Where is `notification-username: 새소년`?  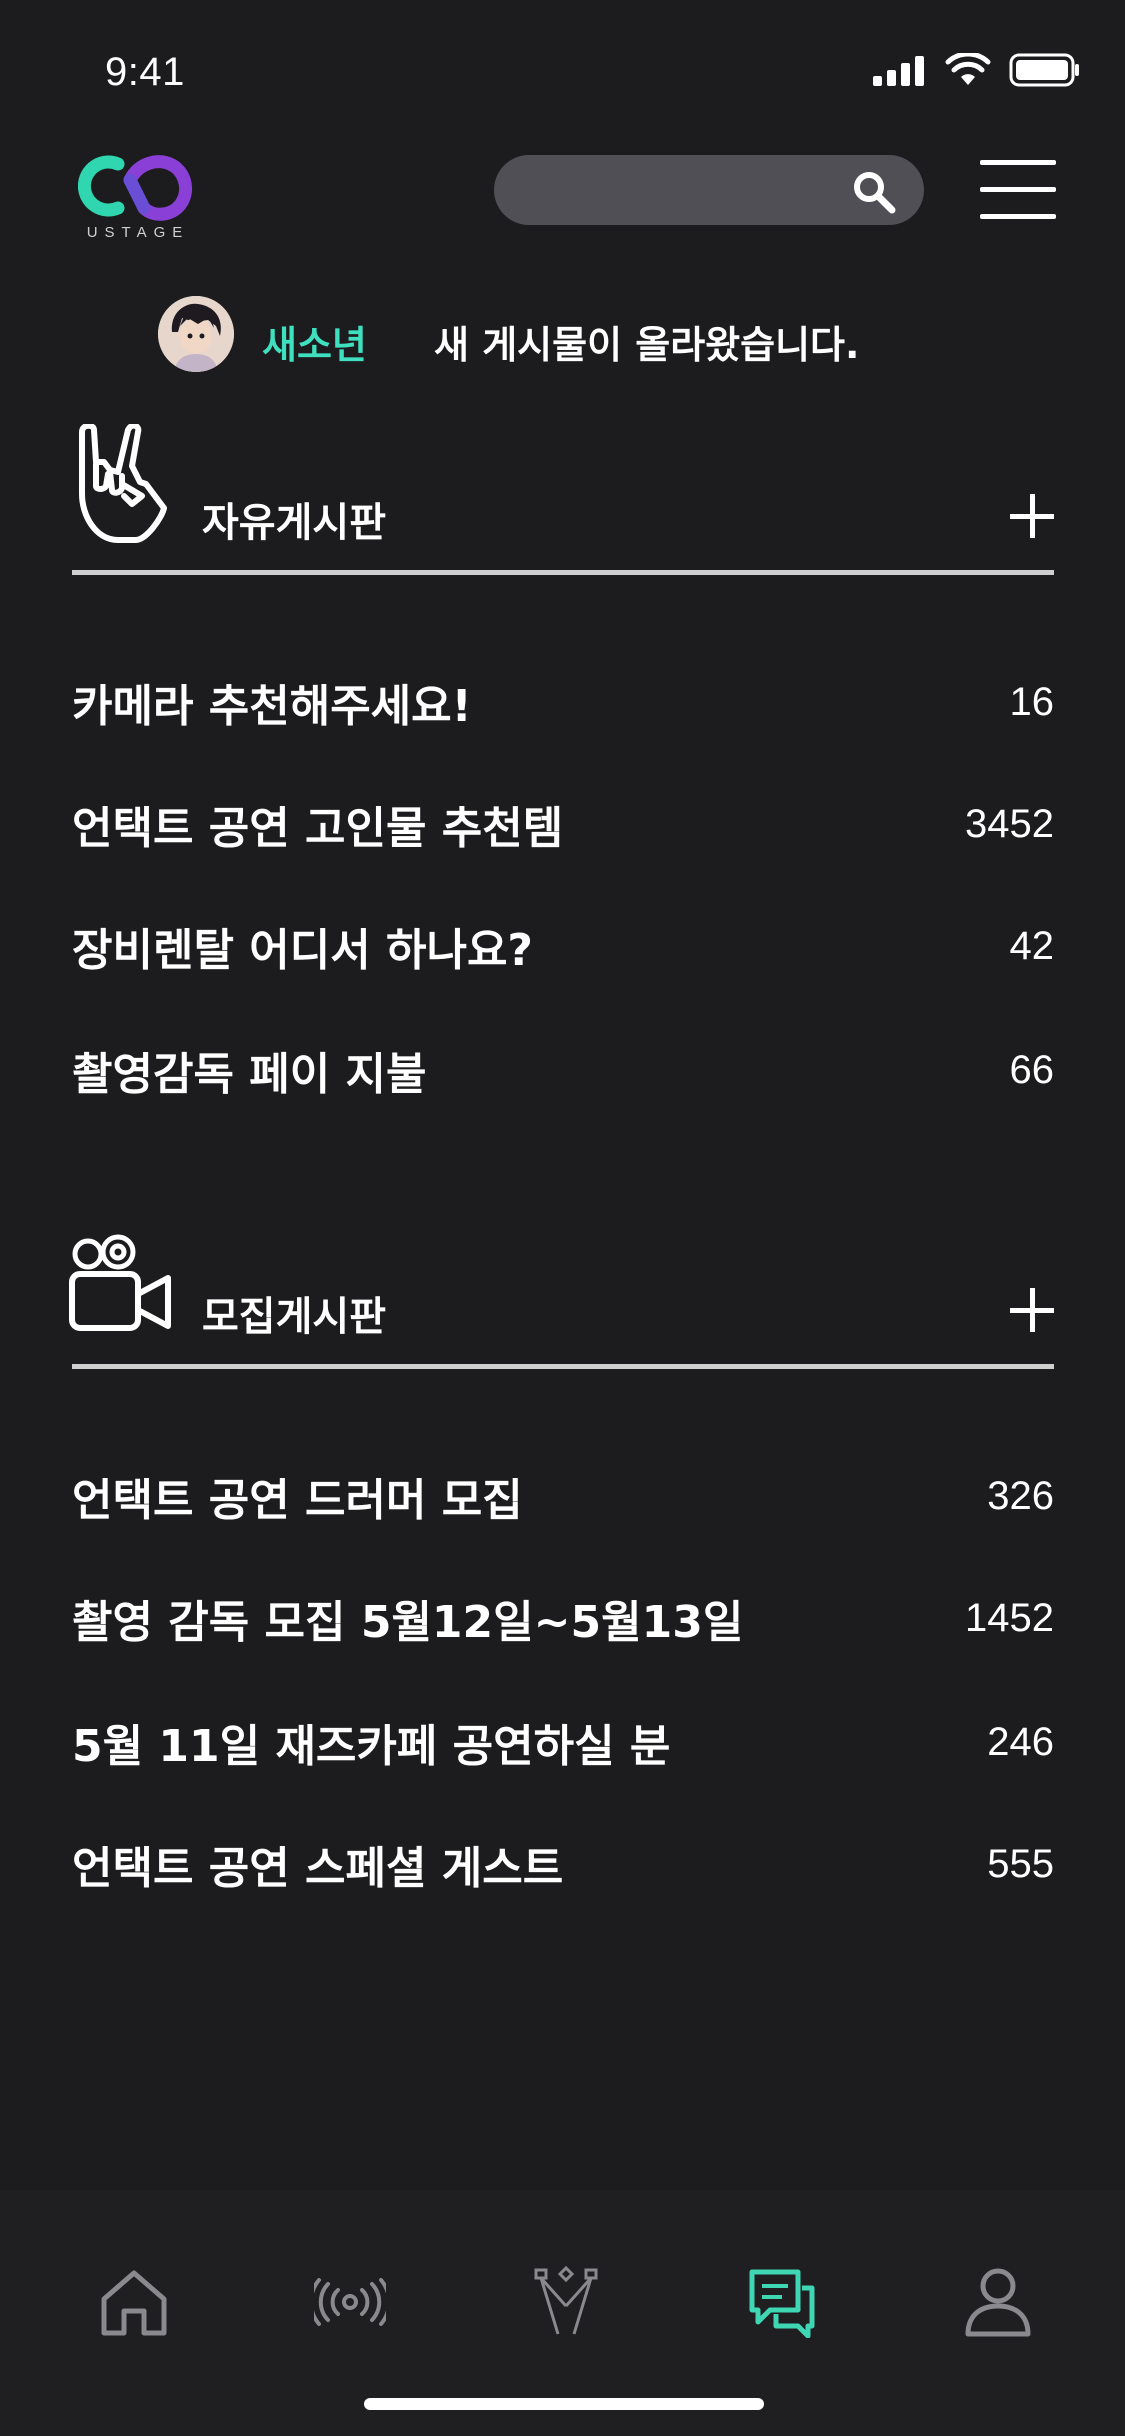
notification-username: 새소년 is located at coordinates (314, 341).